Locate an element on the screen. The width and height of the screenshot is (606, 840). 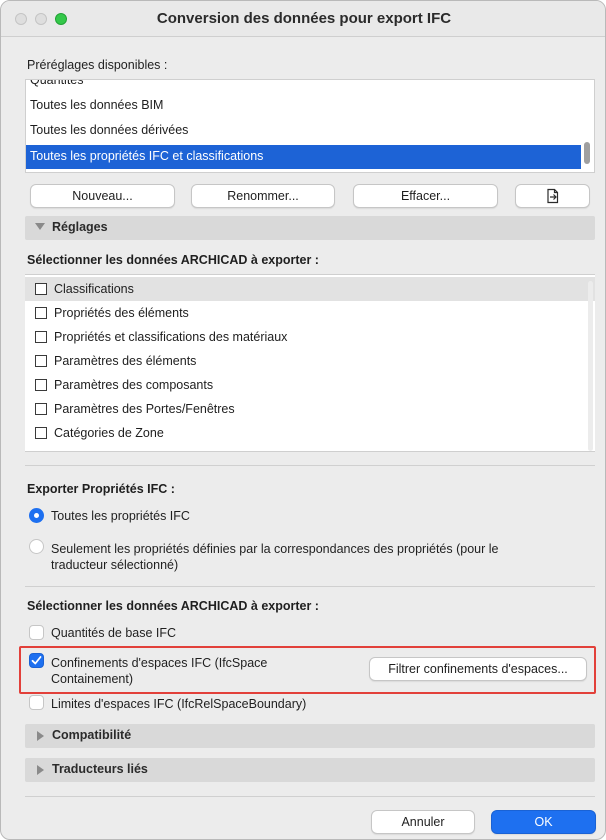
export-preset-button is located at coordinates (552, 196).